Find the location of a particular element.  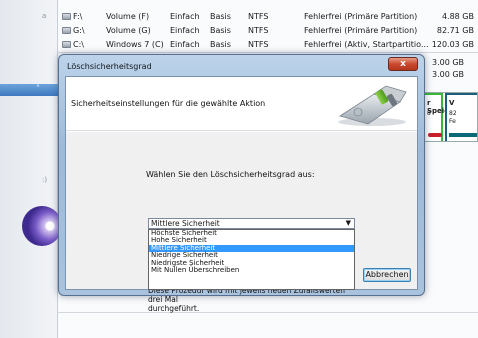

cell-name: Volume (F) is located at coordinates (128, 16).